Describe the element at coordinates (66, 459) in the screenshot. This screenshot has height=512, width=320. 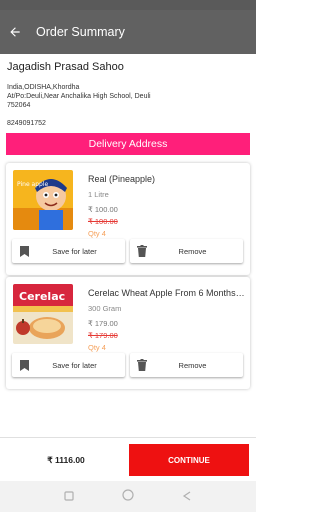
I see `order-total: ₹ 1116.00` at that location.